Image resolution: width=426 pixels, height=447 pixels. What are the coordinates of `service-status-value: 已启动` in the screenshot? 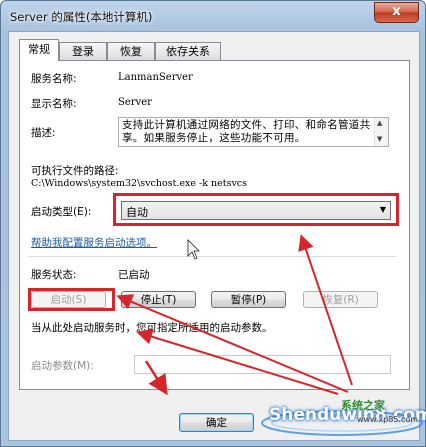 It's located at (134, 275).